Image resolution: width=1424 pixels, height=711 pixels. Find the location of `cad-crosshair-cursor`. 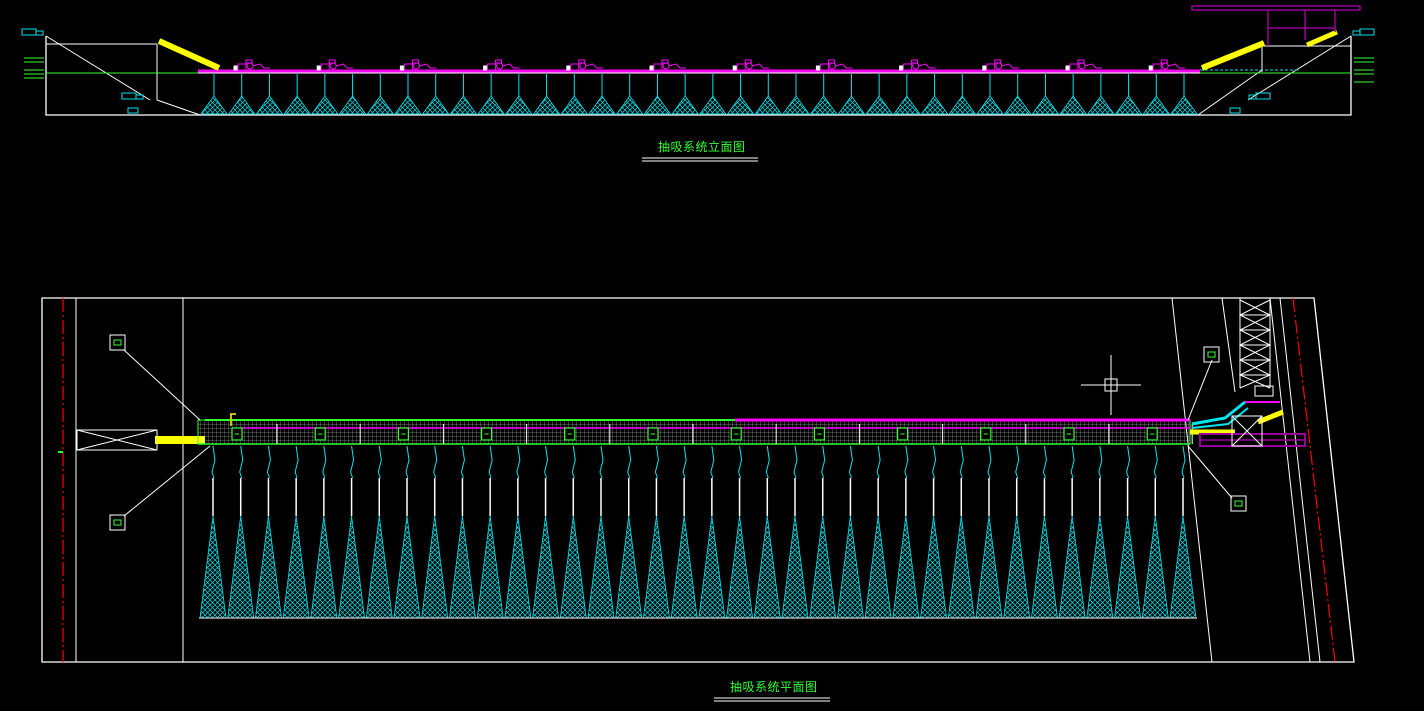

cad-crosshair-cursor is located at coordinates (1111, 385).